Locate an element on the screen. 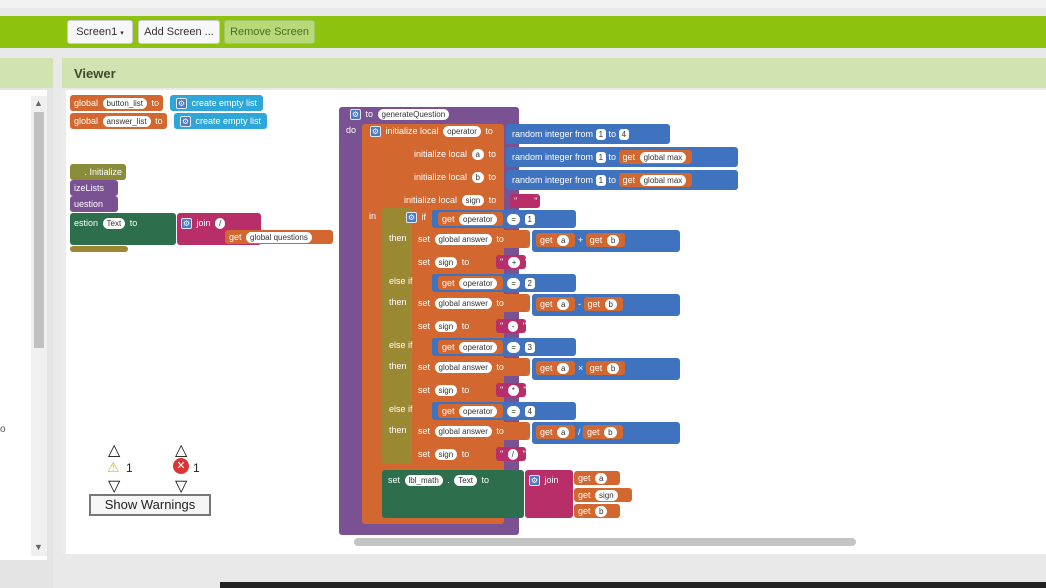 The image size is (1046, 588). set-question-text-block: estion Text to is located at coordinates (123, 229).